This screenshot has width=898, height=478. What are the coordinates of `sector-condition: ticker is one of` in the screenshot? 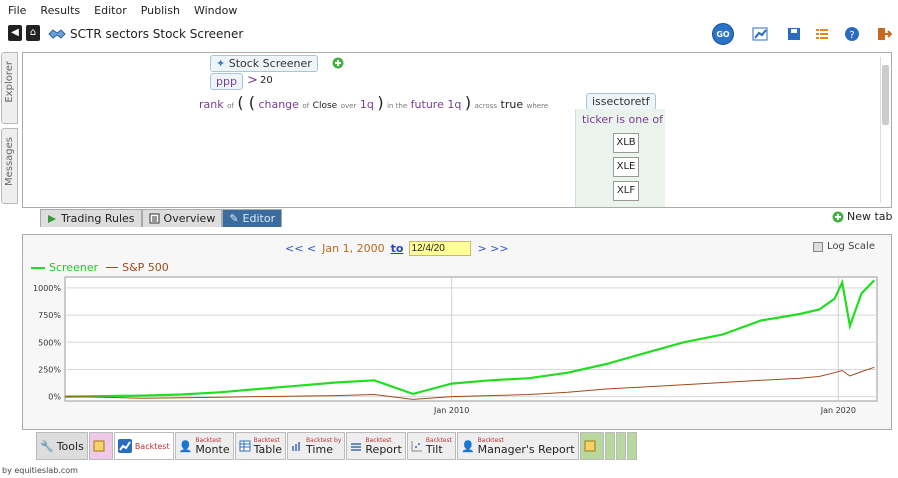 It's located at (622, 119).